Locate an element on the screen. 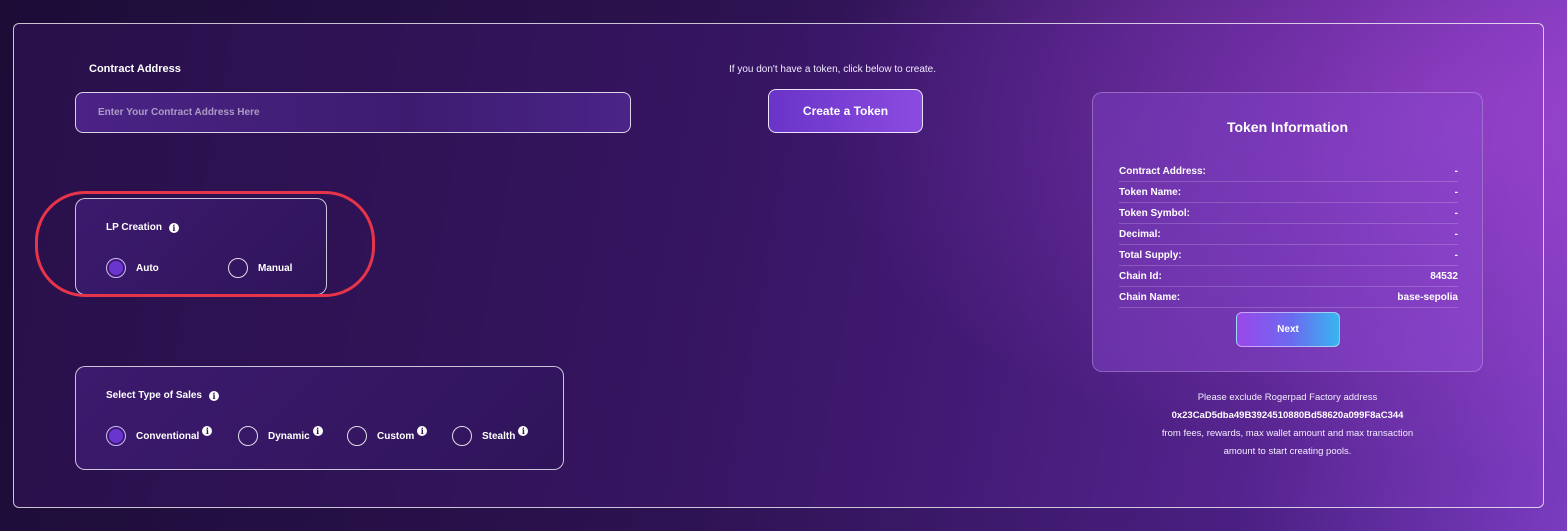 This screenshot has width=1567, height=531. note-line: Please exclude Rogerpad Factory address is located at coordinates (1287, 397).